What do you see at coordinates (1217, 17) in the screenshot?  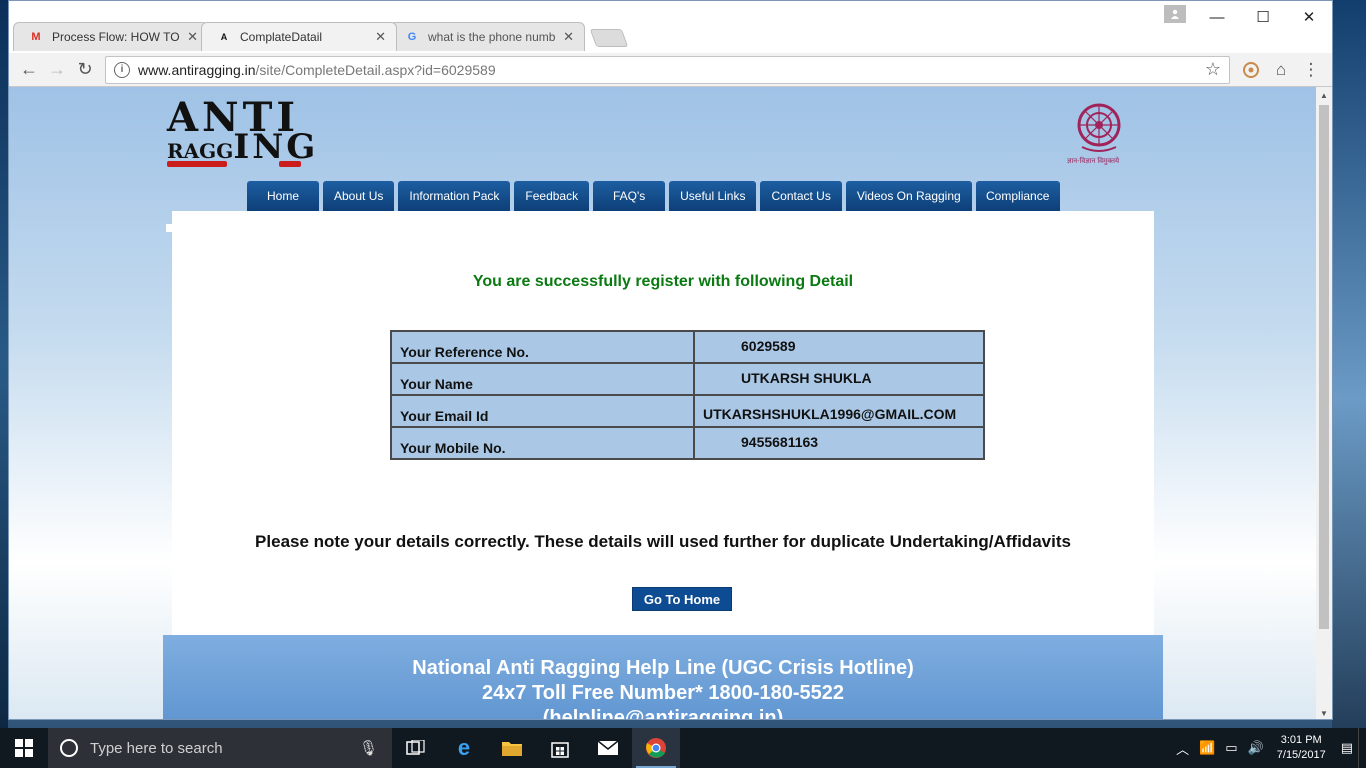 I see `minimize-icon: —` at bounding box center [1217, 17].